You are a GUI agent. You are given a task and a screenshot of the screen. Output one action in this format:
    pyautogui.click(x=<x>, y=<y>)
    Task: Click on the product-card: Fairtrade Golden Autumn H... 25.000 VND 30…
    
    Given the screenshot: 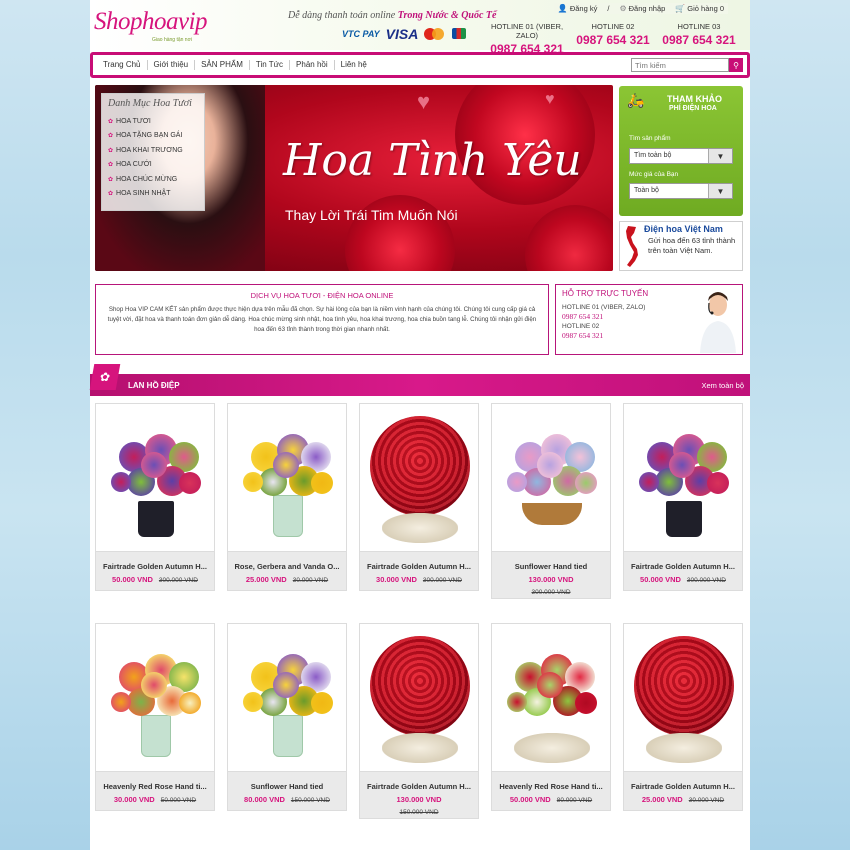 What is the action you would take?
    pyautogui.click(x=683, y=717)
    